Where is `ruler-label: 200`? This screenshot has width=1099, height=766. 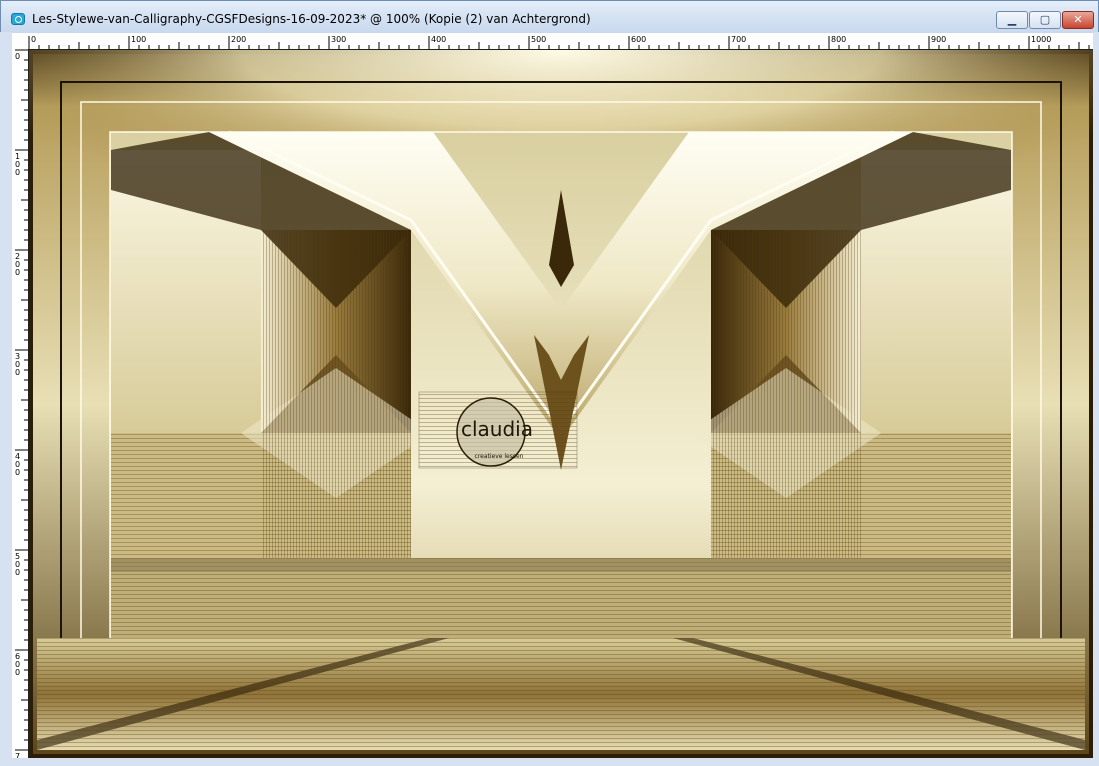
ruler-label: 200 is located at coordinates (238, 39).